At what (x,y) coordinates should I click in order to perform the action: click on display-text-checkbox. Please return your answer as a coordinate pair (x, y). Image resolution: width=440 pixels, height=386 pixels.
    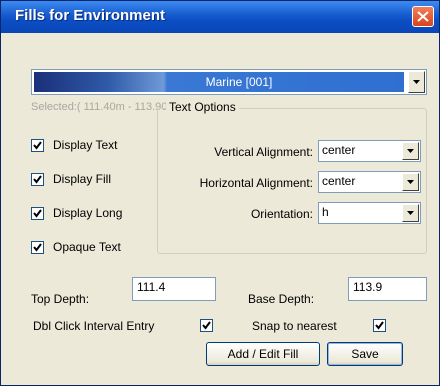
    Looking at the image, I should click on (37, 145).